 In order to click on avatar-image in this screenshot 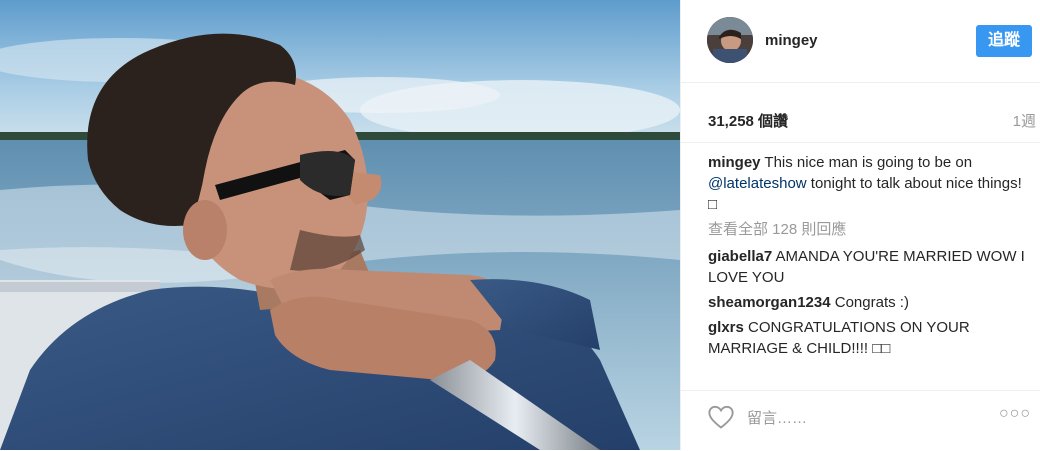, I will do `click(730, 40)`.